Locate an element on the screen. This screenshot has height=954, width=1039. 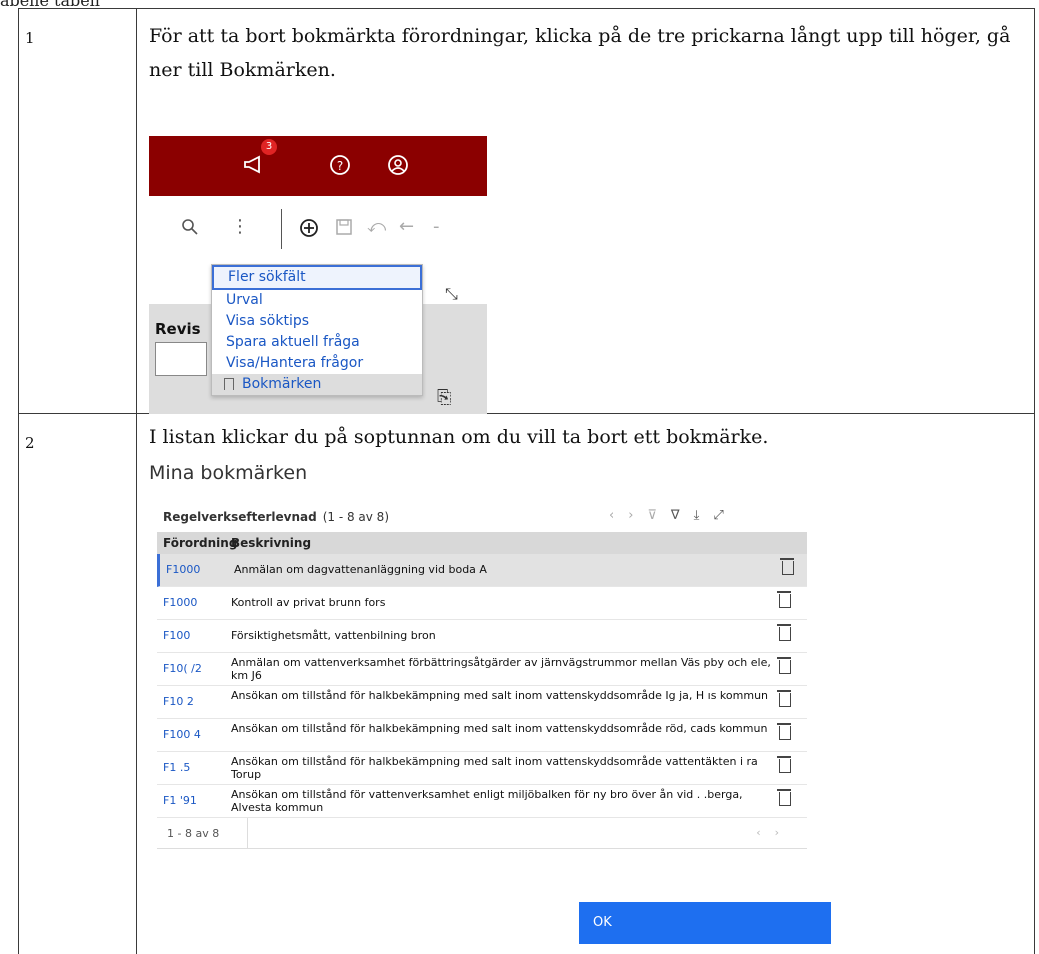
row-description: Försiktighetsmått, vattenbilning bron is located at coordinates (501, 635).